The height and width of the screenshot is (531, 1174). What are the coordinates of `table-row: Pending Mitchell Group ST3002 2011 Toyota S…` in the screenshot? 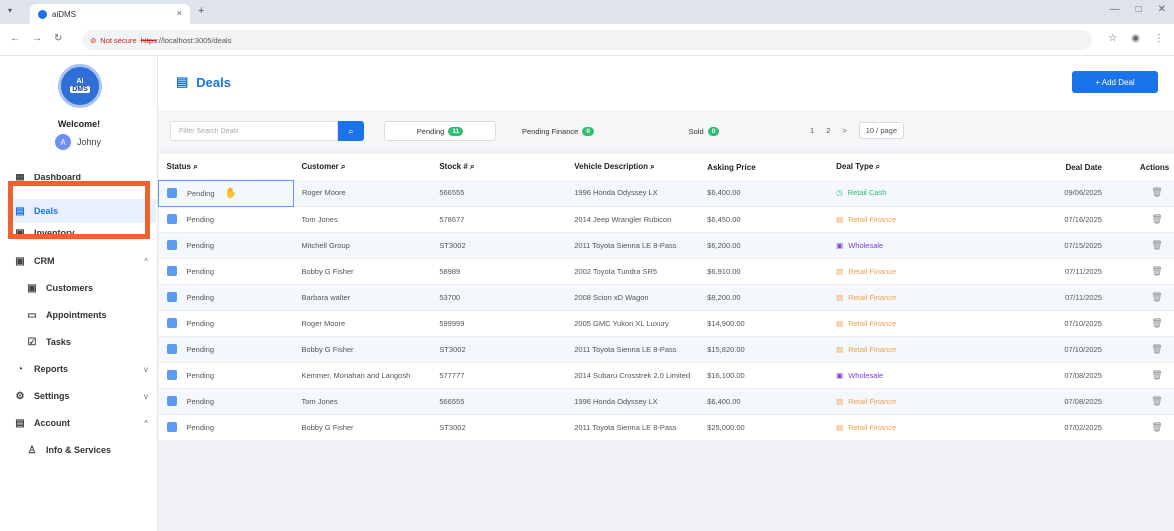 It's located at (666, 245).